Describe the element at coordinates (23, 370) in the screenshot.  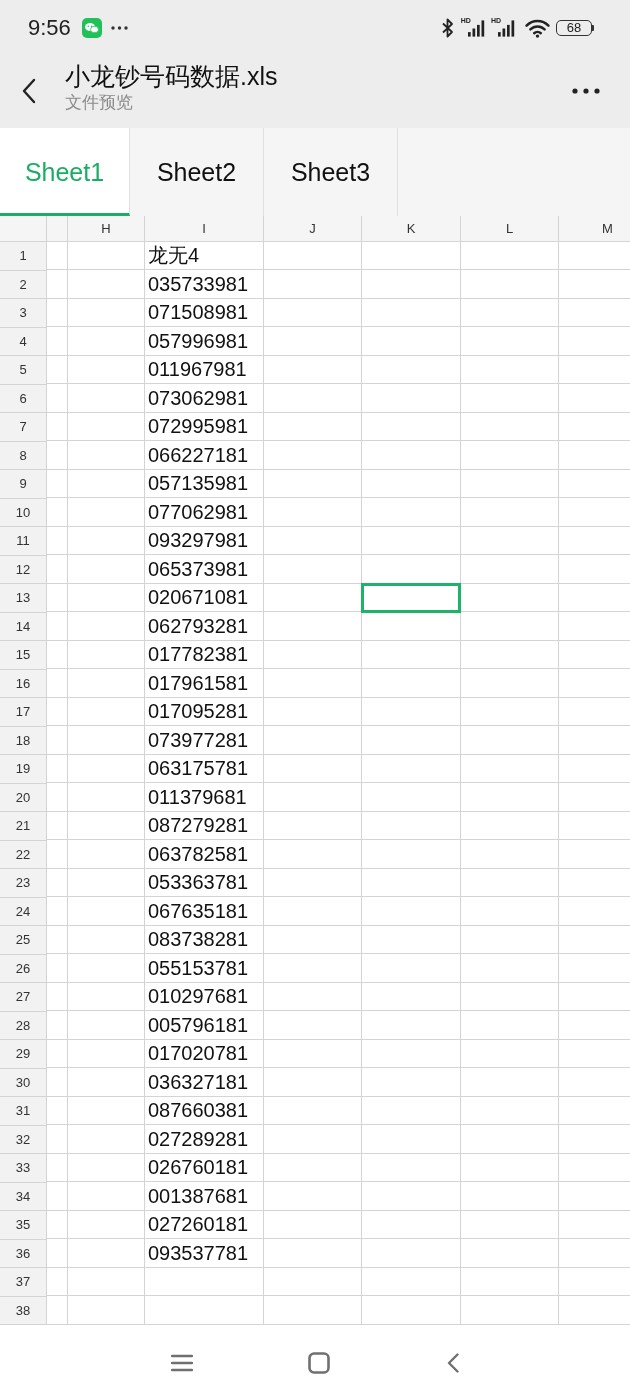
I see `row-number: 5` at that location.